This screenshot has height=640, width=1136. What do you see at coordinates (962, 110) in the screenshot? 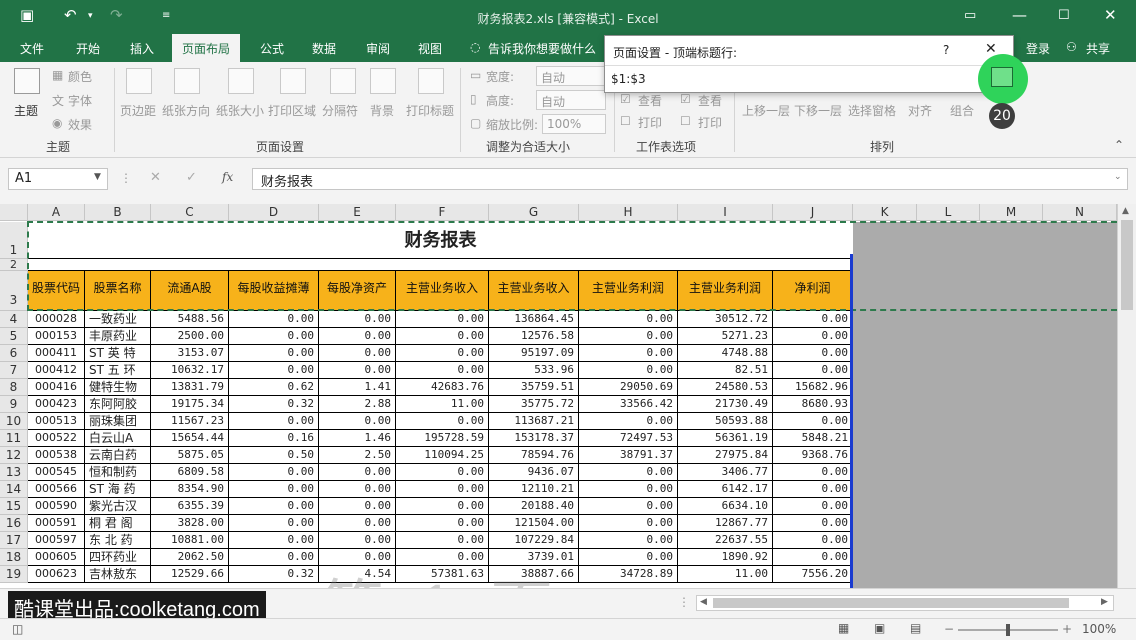
I see `group-objects-button: 组合` at bounding box center [962, 110].